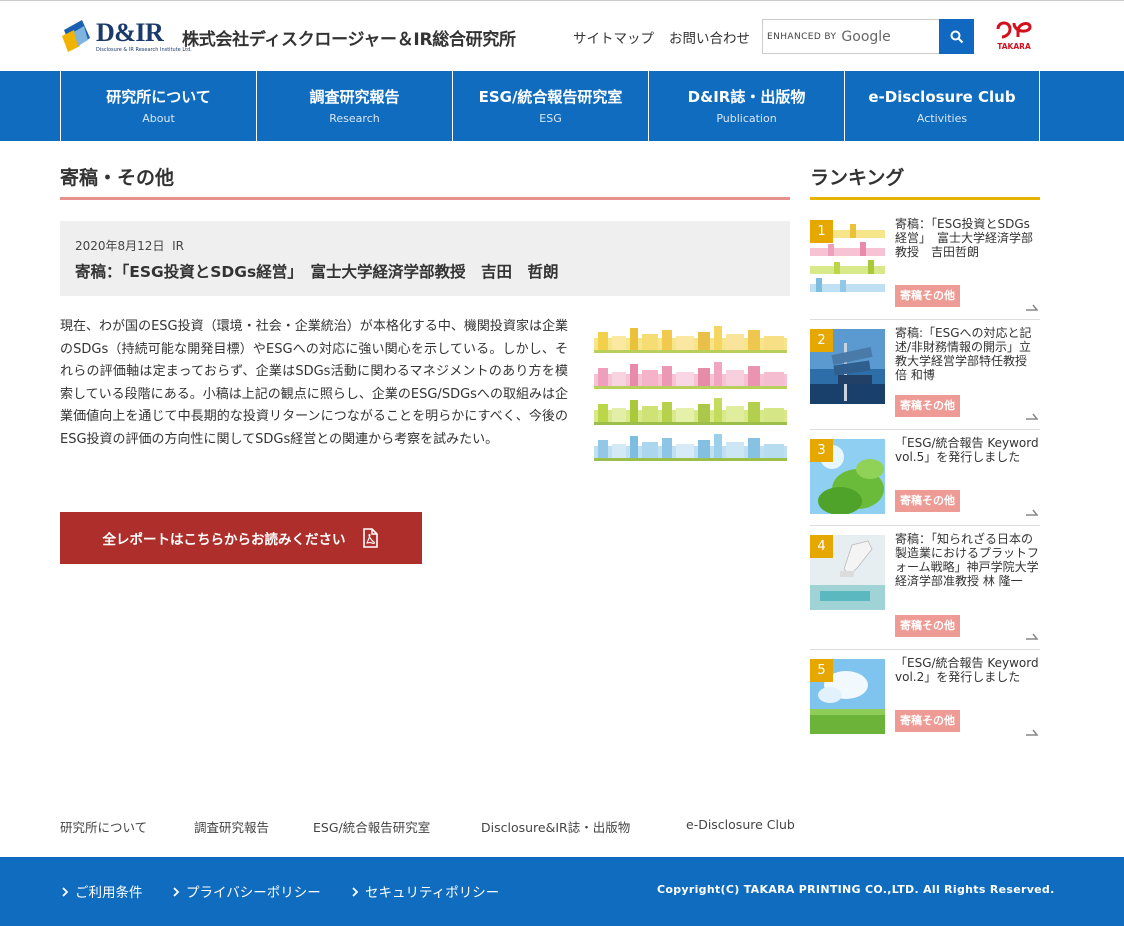 The height and width of the screenshot is (926, 1124). I want to click on company-name: 株式会社ディスクロージャー＆IR総合研究所, so click(349, 40).